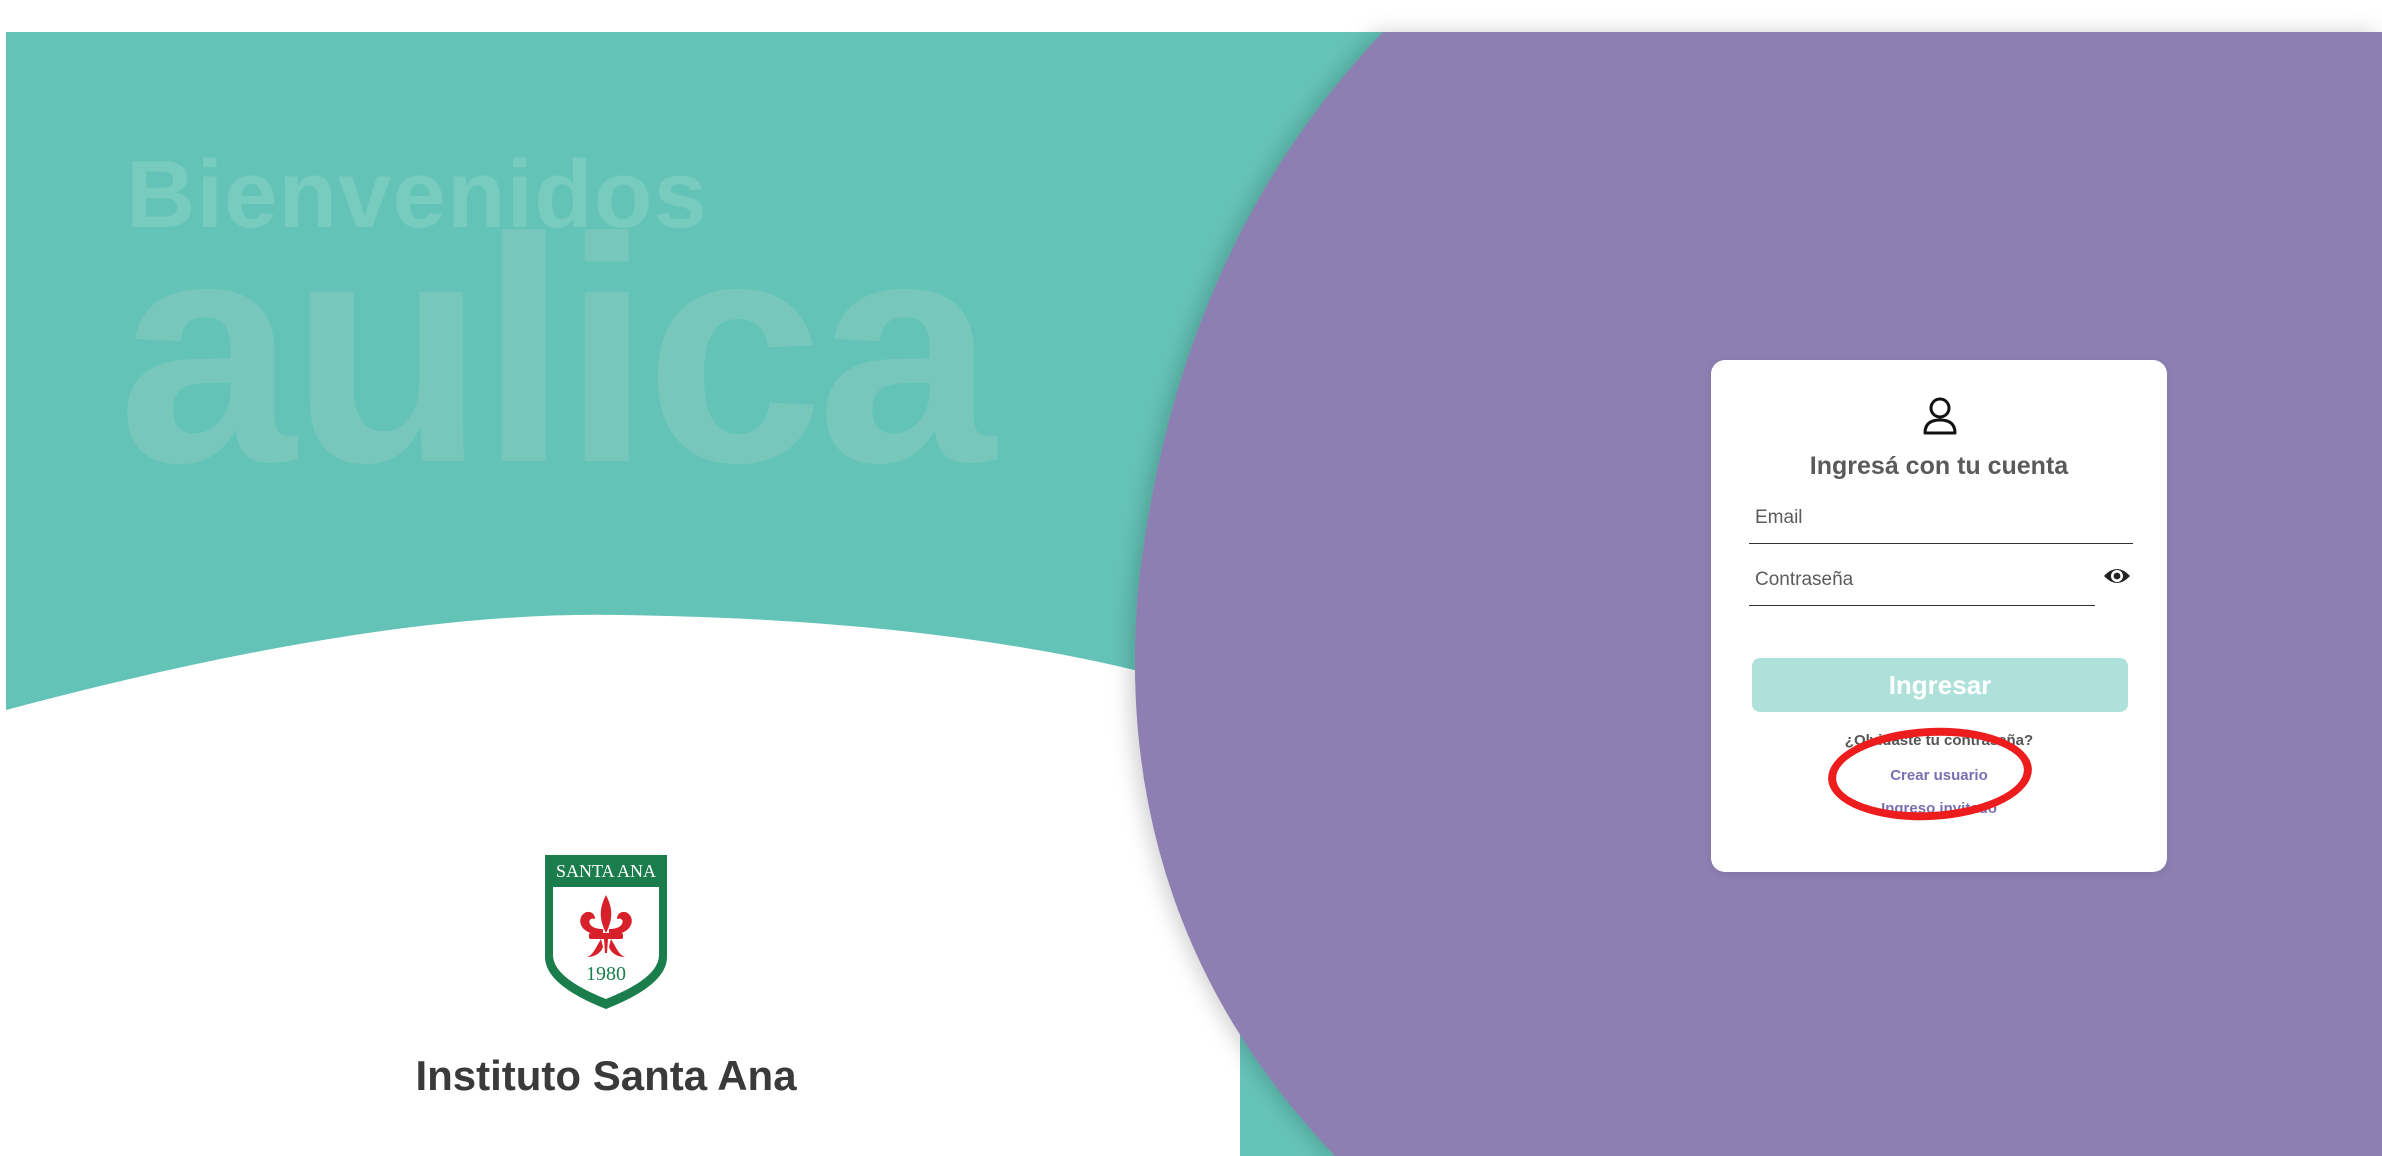  Describe the element at coordinates (1922, 585) in the screenshot. I see `password-input` at that location.